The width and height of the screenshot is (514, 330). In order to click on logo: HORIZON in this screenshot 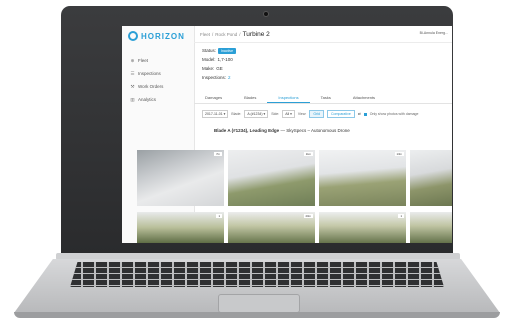, I will do `click(156, 36)`.